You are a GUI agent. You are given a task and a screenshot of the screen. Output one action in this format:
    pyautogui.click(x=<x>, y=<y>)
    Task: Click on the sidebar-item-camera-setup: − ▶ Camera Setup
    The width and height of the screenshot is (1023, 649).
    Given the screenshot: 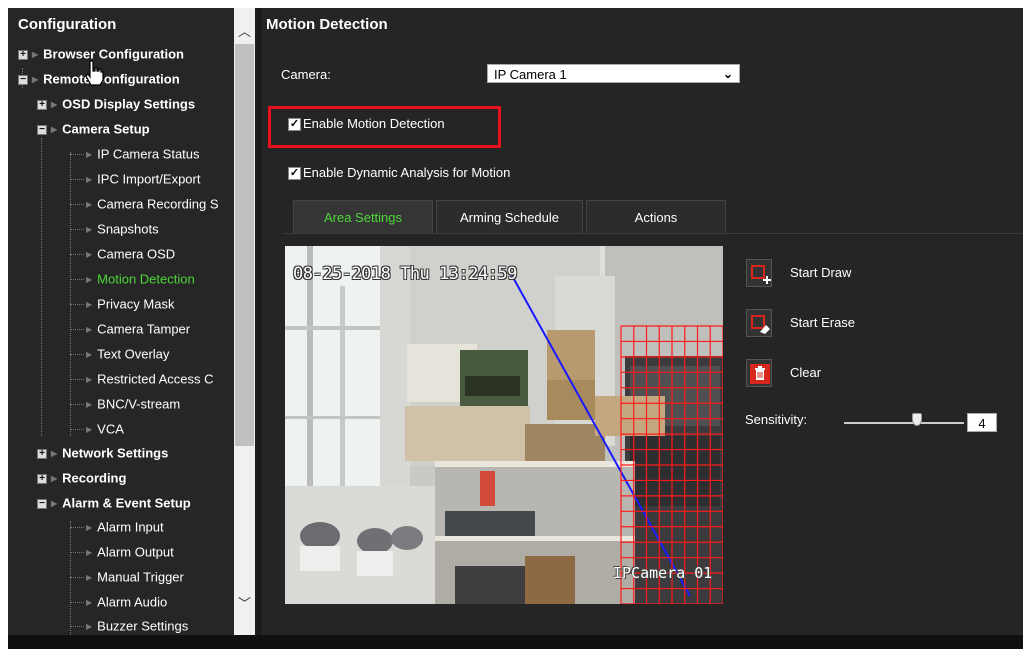 What is the action you would take?
    pyautogui.click(x=93, y=129)
    